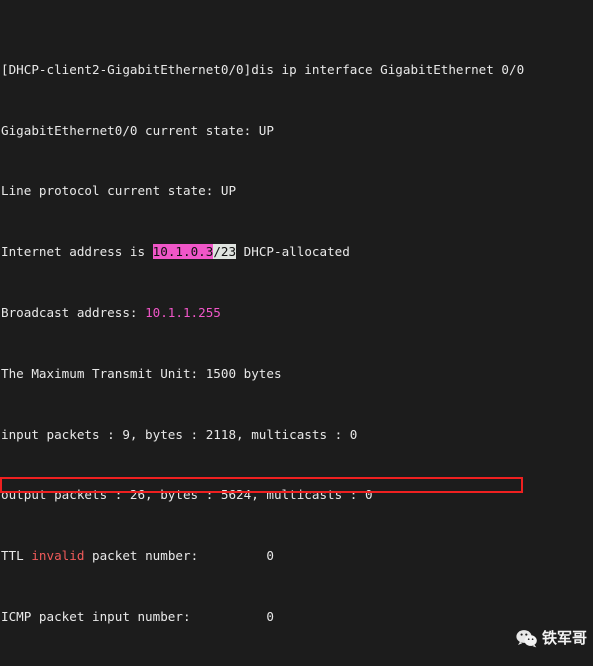 The image size is (593, 666). I want to click on internet-address-ip: 10.1.0.3, so click(183, 252).